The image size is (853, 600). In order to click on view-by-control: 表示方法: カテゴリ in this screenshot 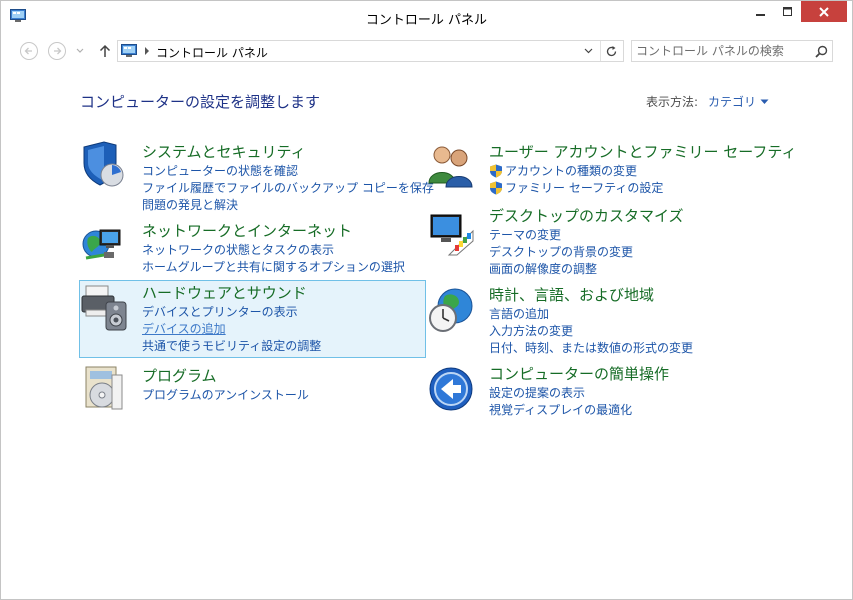, I will do `click(707, 101)`.